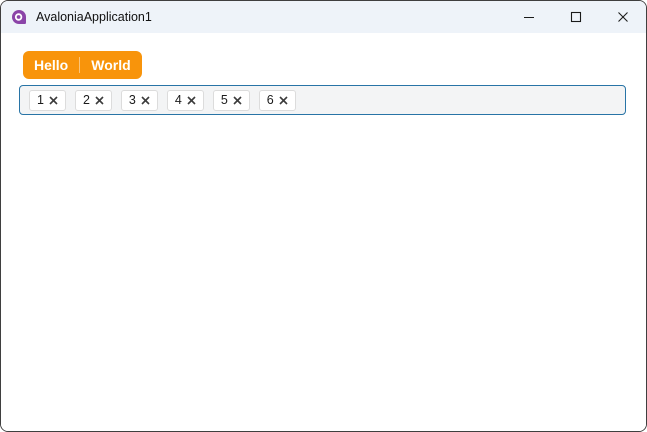 The image size is (647, 432). I want to click on tab-world: World, so click(110, 65).